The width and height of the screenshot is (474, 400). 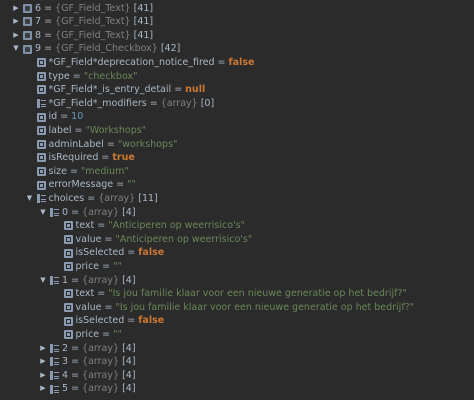 What do you see at coordinates (86, 77) in the screenshot?
I see `tree-row: type = "checkbox"` at bounding box center [86, 77].